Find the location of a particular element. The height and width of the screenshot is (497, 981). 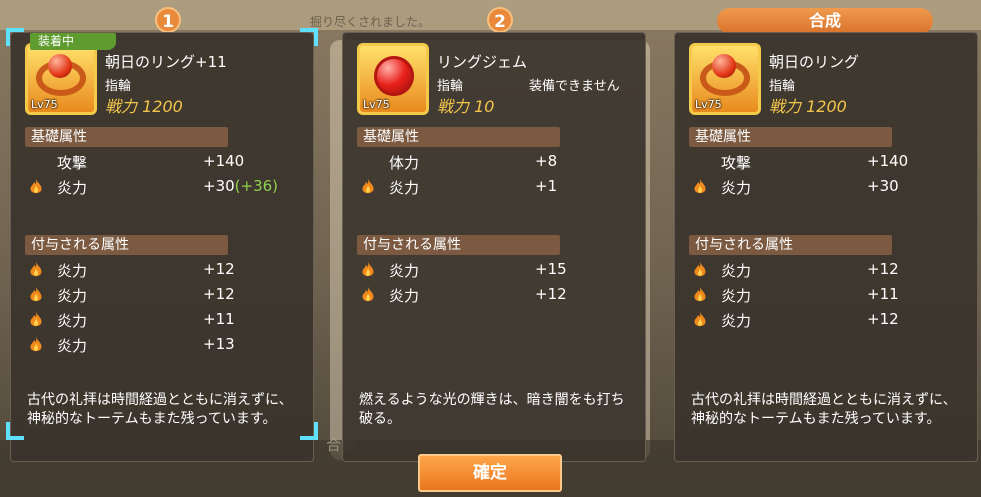

extra-attribute-row: 炎力 +13 is located at coordinates (167, 345).